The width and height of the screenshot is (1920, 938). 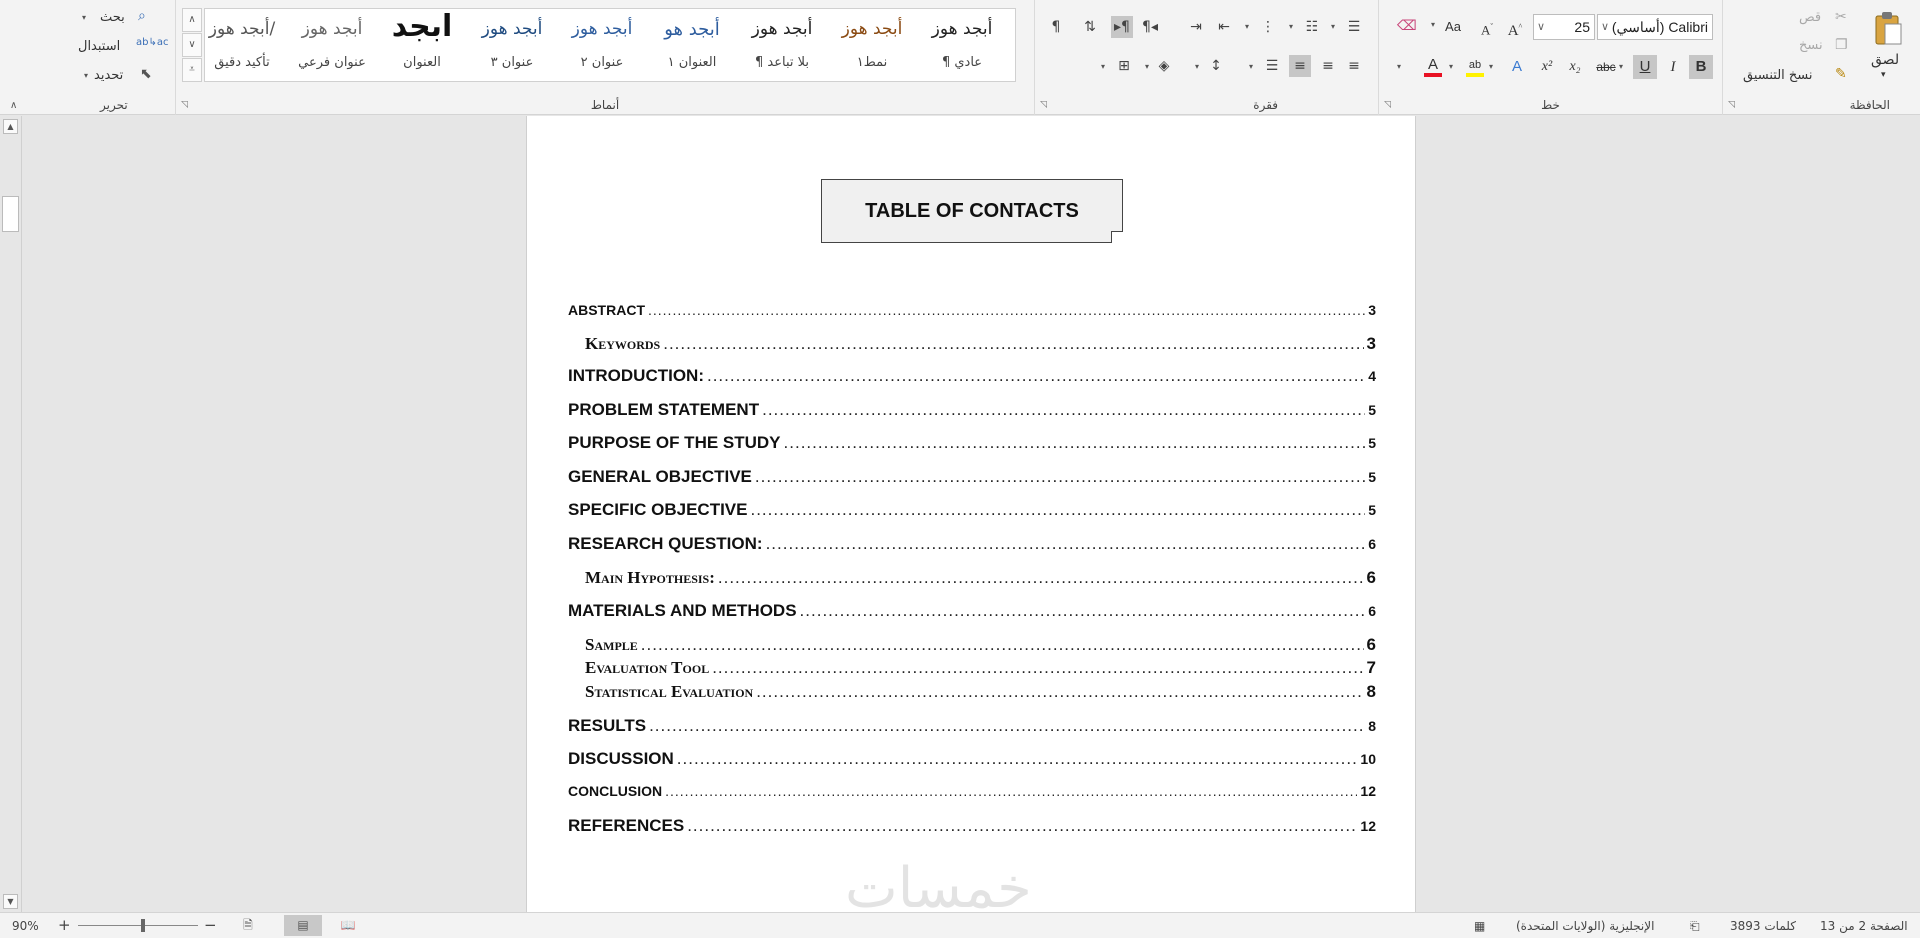 What do you see at coordinates (1585, 926) in the screenshot?
I see `language-indicator: الإنجليزية (الولايات المتحدة)` at bounding box center [1585, 926].